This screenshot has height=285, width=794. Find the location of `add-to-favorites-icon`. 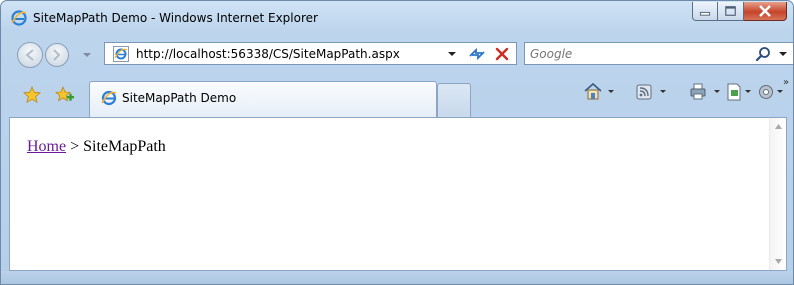

add-to-favorites-icon is located at coordinates (65, 95).